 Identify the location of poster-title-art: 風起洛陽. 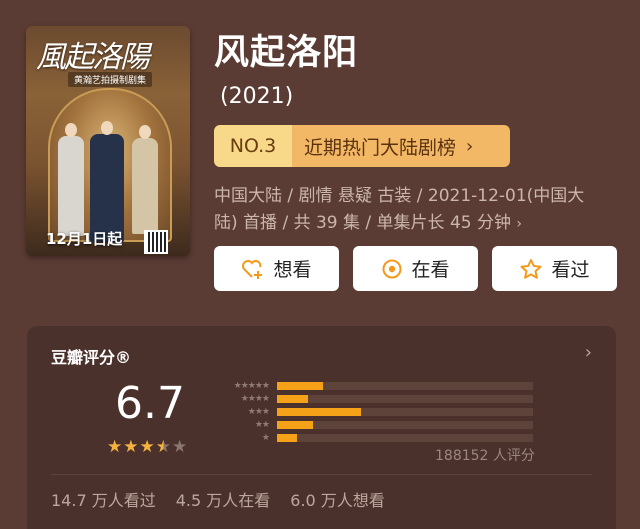
(93, 57).